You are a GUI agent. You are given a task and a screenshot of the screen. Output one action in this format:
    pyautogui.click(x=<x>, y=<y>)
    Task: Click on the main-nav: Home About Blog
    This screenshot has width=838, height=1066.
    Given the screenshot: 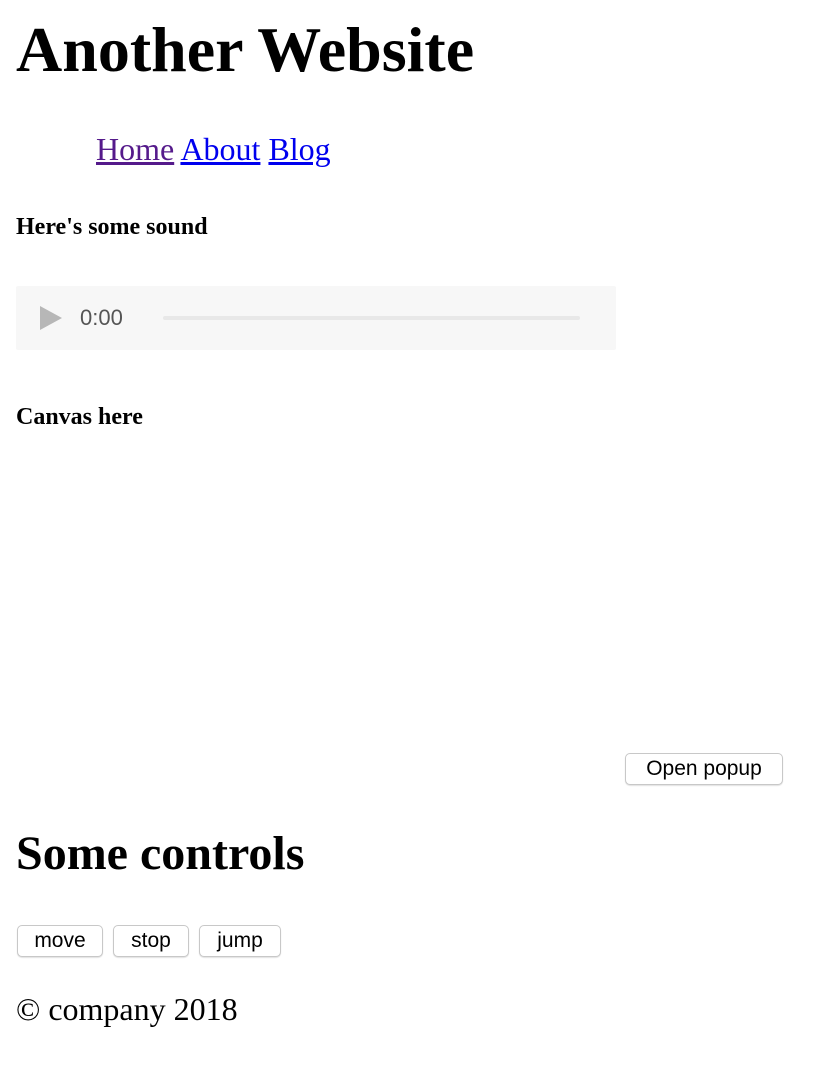 What is the action you would take?
    pyautogui.click(x=213, y=149)
    